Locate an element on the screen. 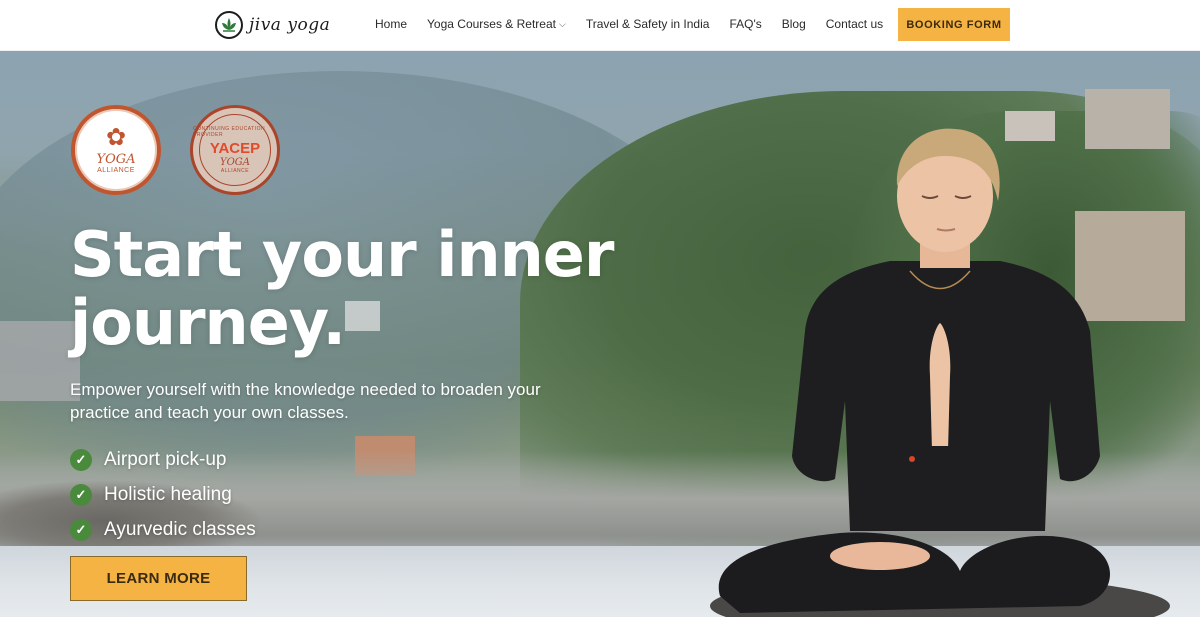  feature-label: Airport pick-up is located at coordinates (165, 459).